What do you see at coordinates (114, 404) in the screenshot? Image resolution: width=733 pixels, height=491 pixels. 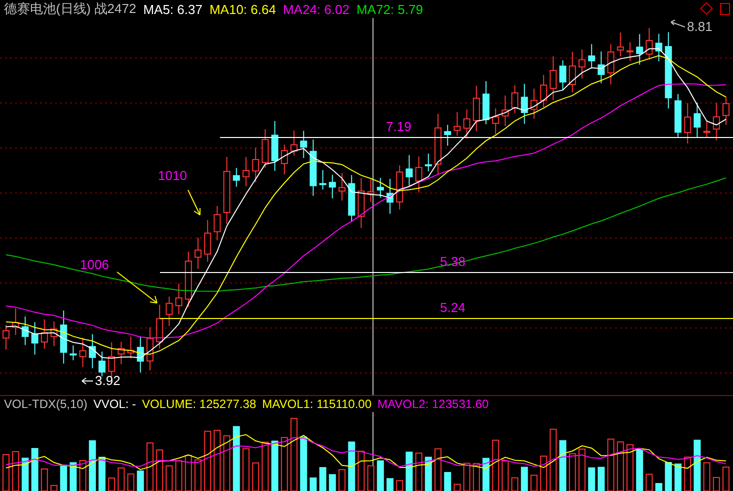 I see `volume-indicator-value: VVOL: -` at bounding box center [114, 404].